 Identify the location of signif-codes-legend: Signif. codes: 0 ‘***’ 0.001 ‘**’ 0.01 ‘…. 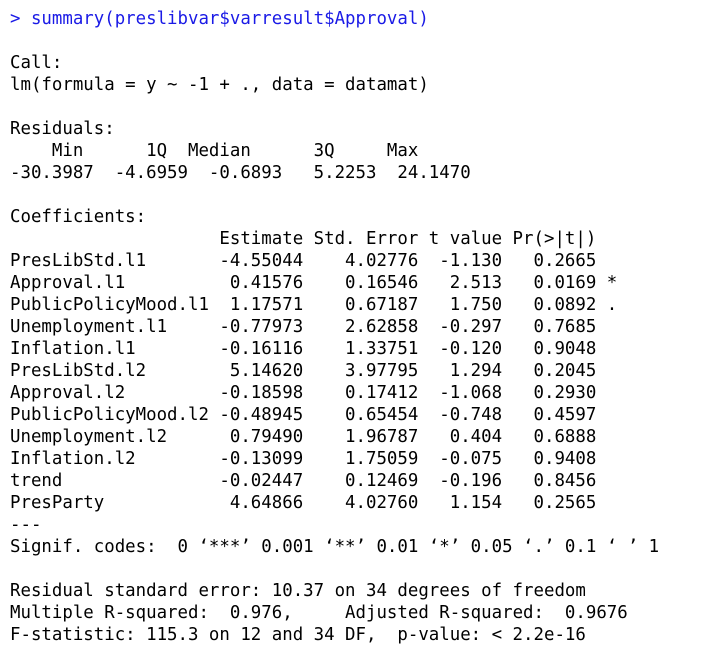
(335, 547).